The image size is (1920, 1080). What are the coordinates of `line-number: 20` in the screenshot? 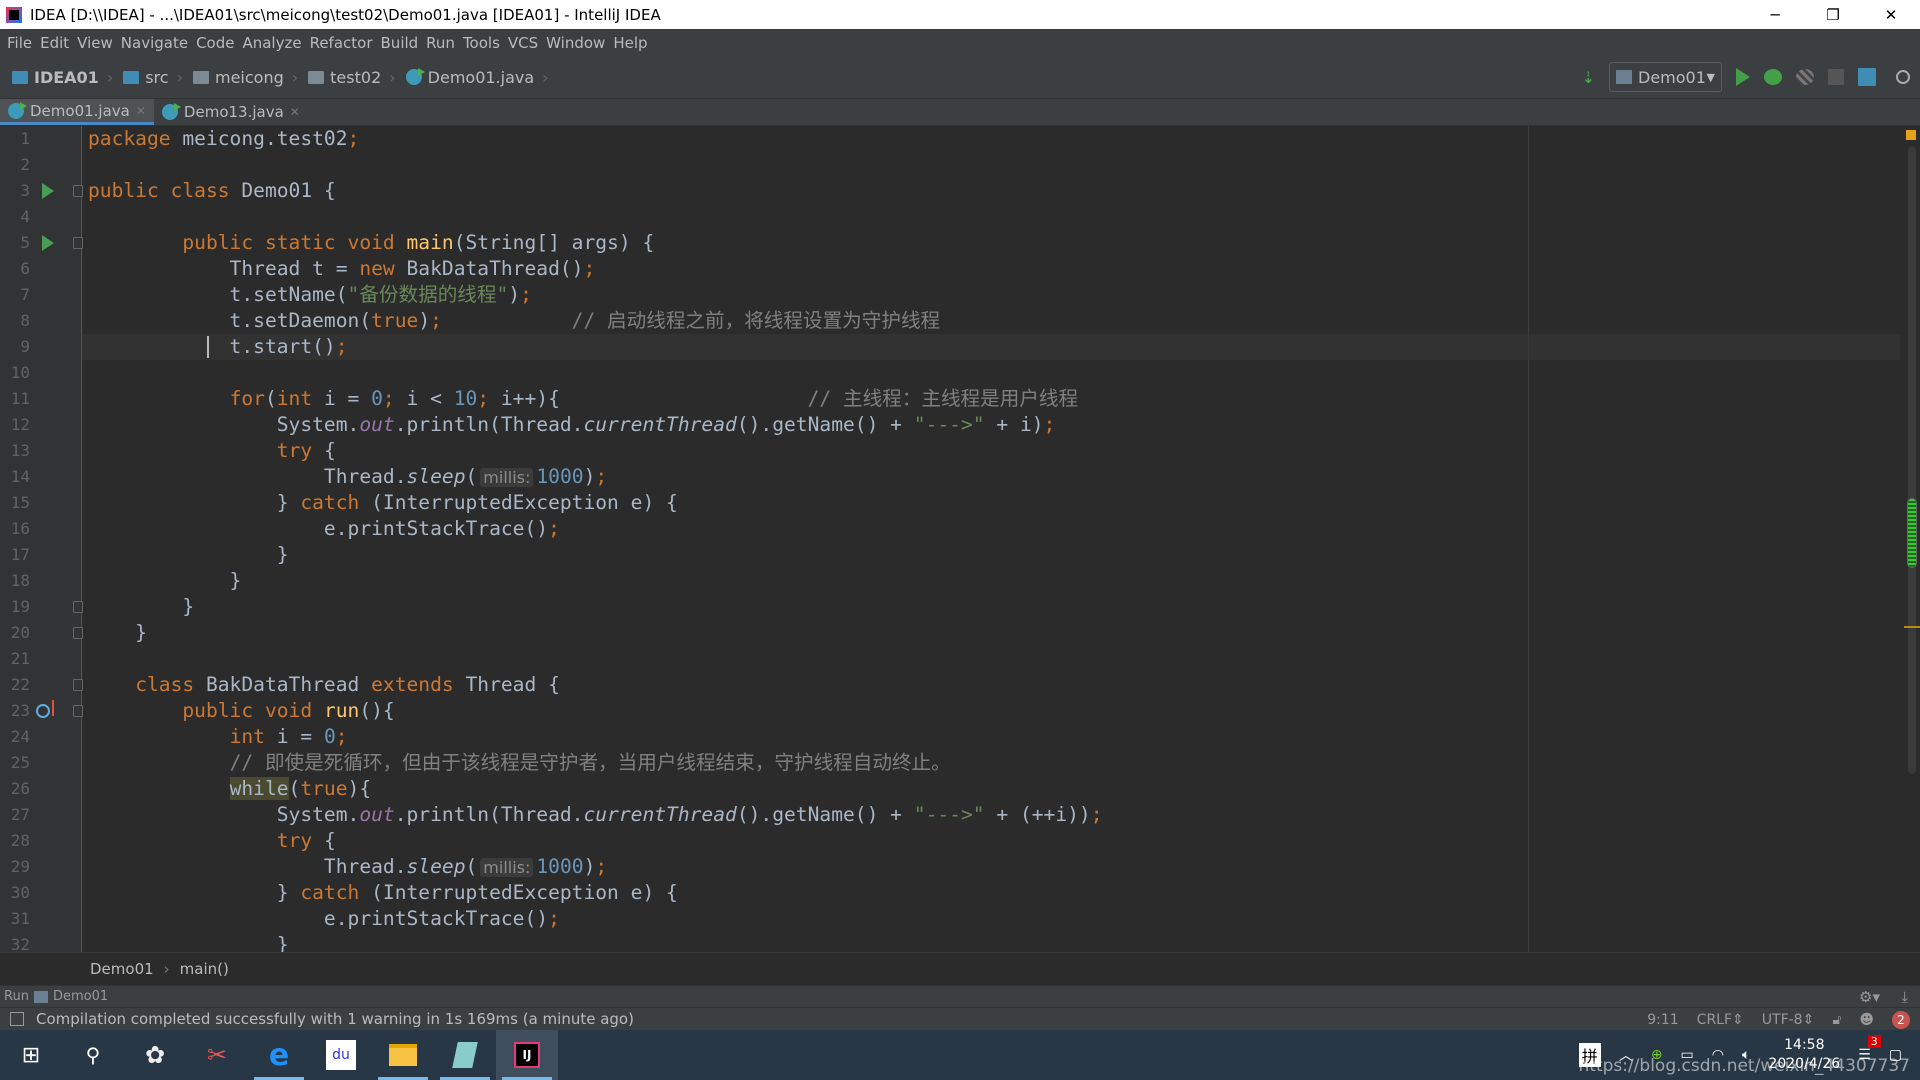 It's located at (15, 633).